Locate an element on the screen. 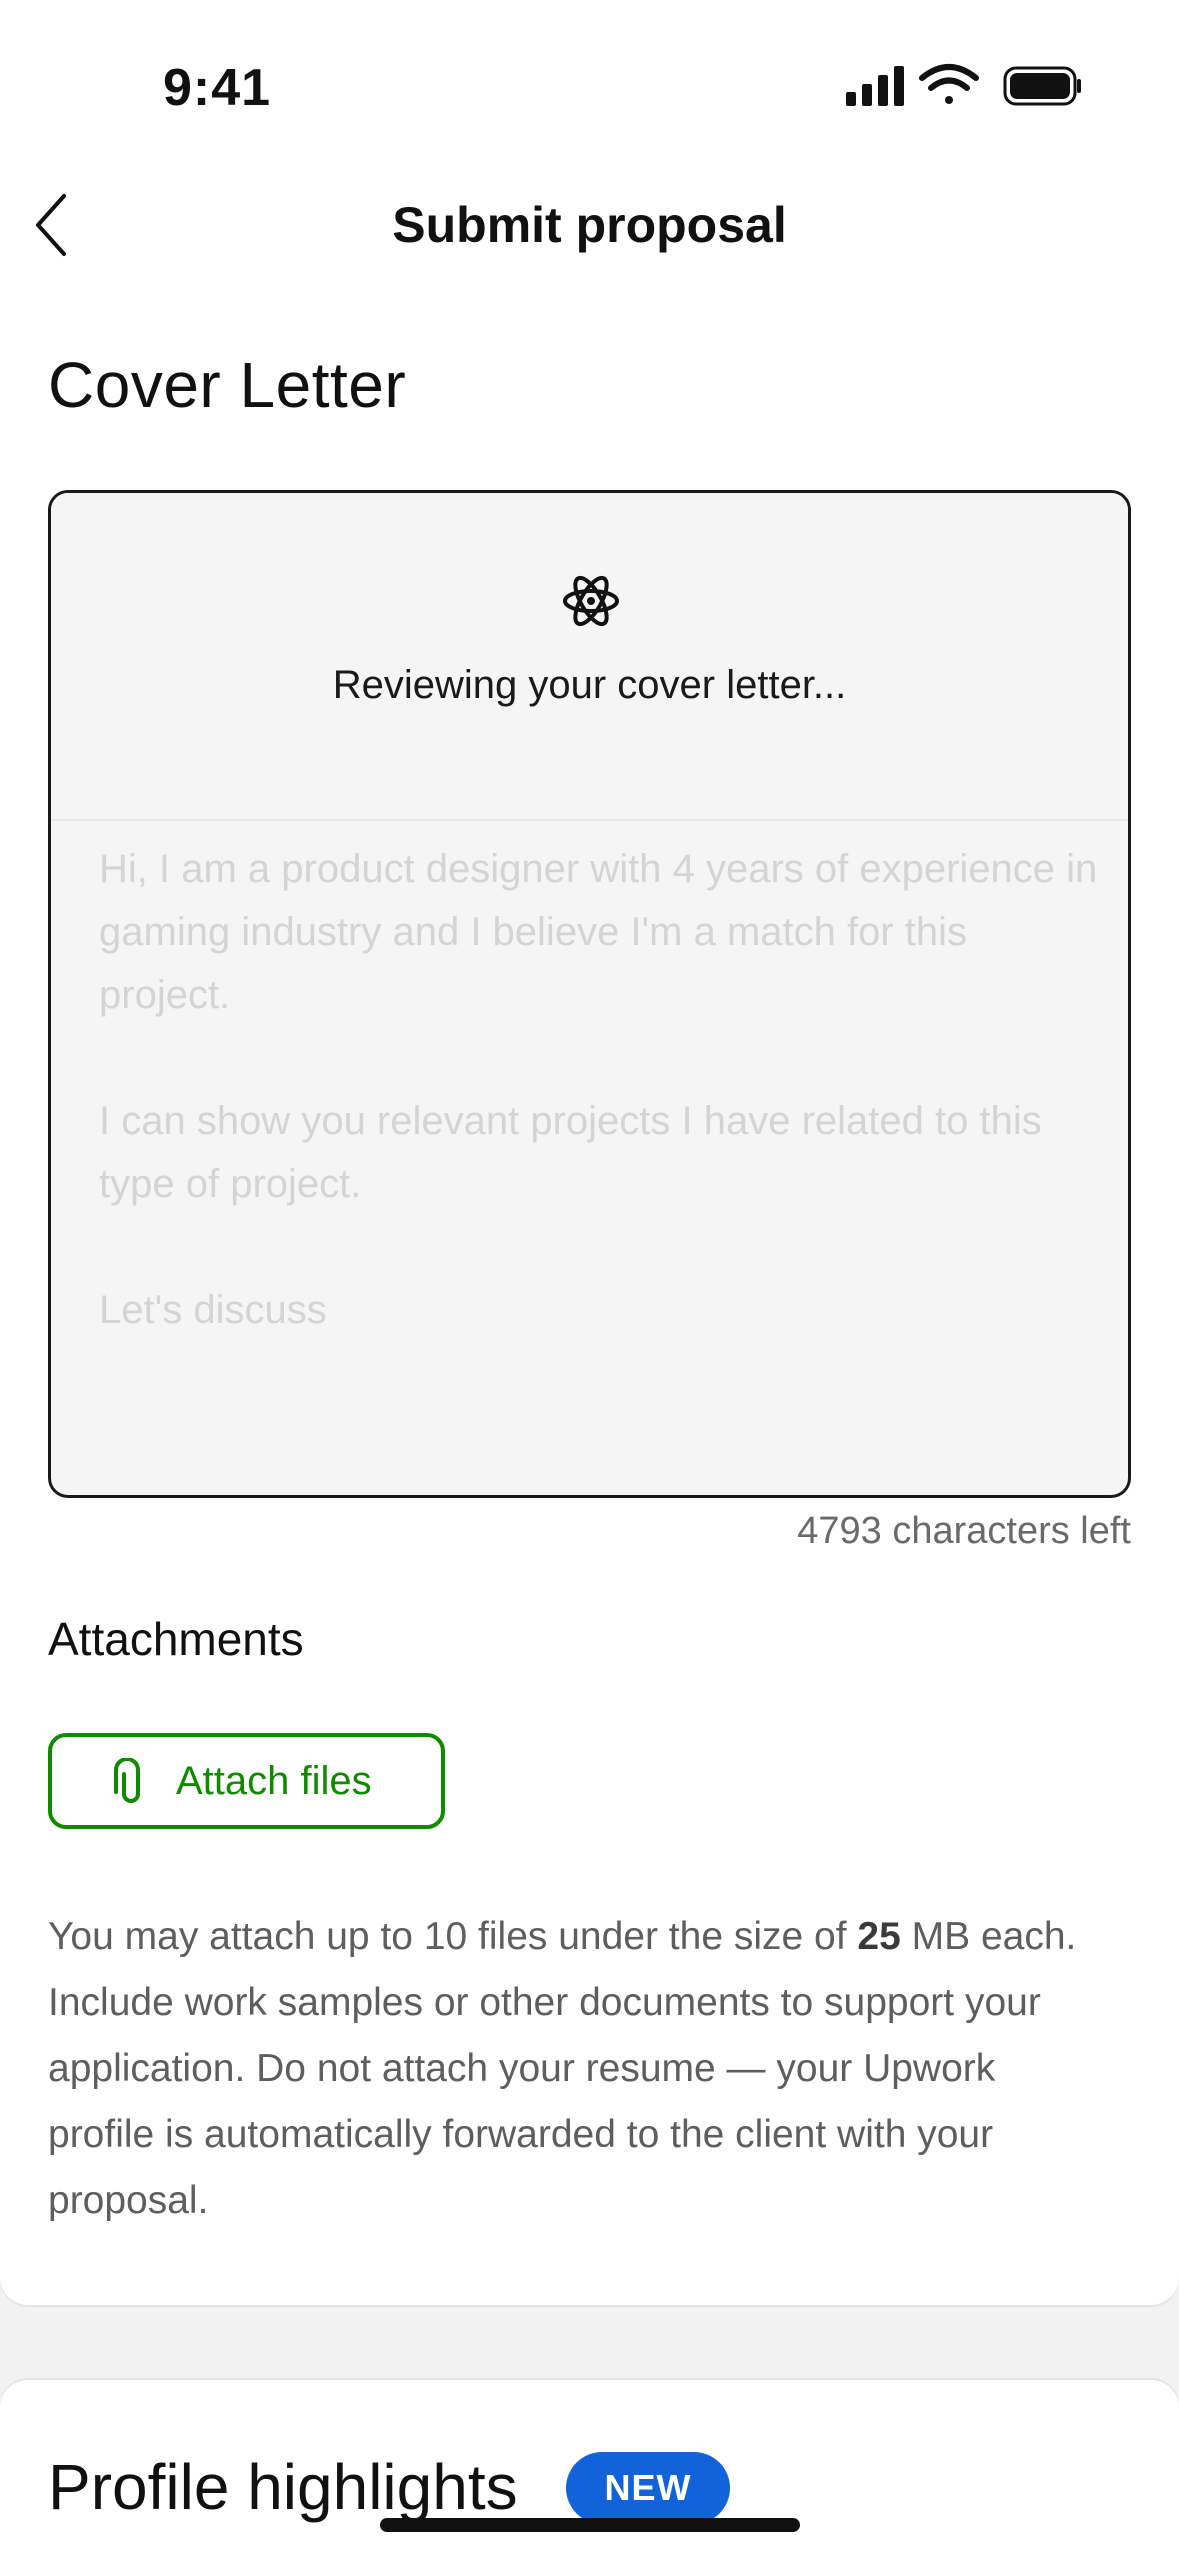 The image size is (1179, 2556). cellular-signal-icon is located at coordinates (875, 86).